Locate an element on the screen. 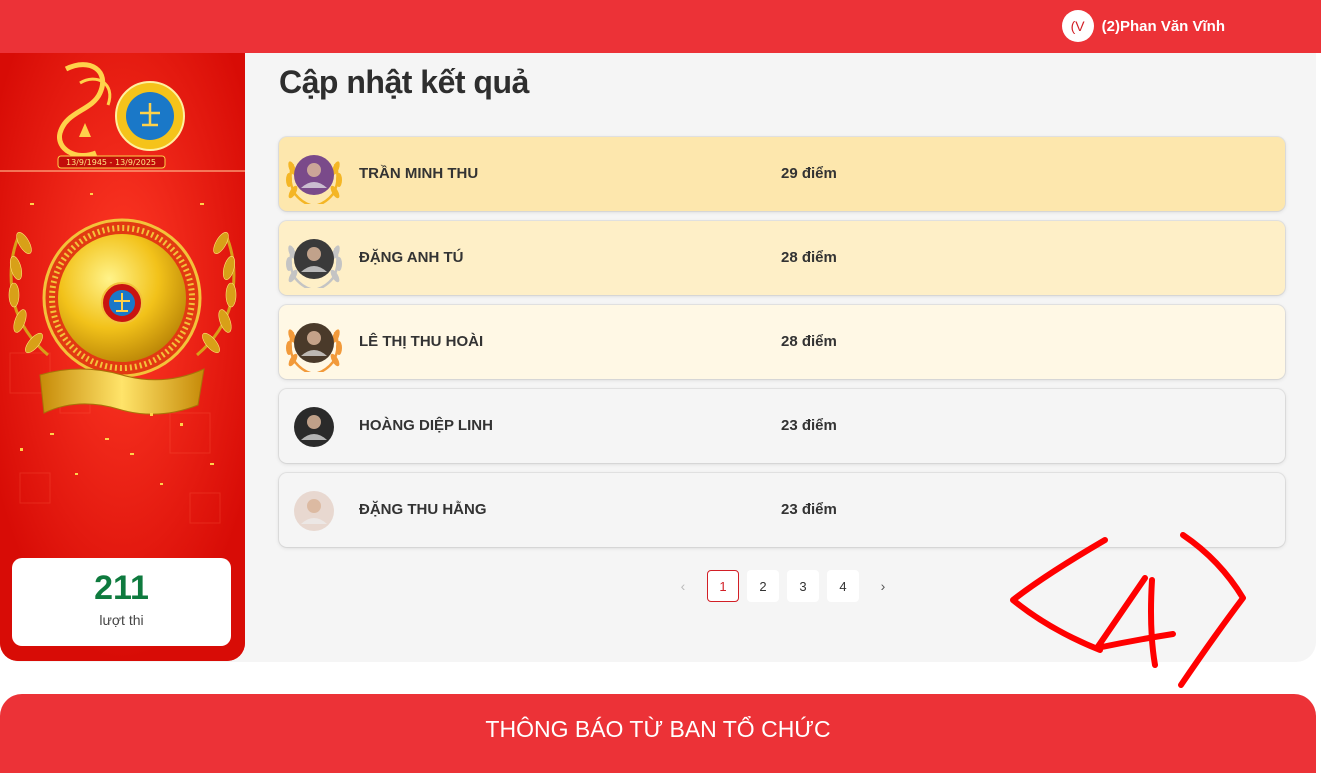 The image size is (1321, 773). result-row: ĐẶNG ANH TÚ 28 điểm is located at coordinates (782, 258).